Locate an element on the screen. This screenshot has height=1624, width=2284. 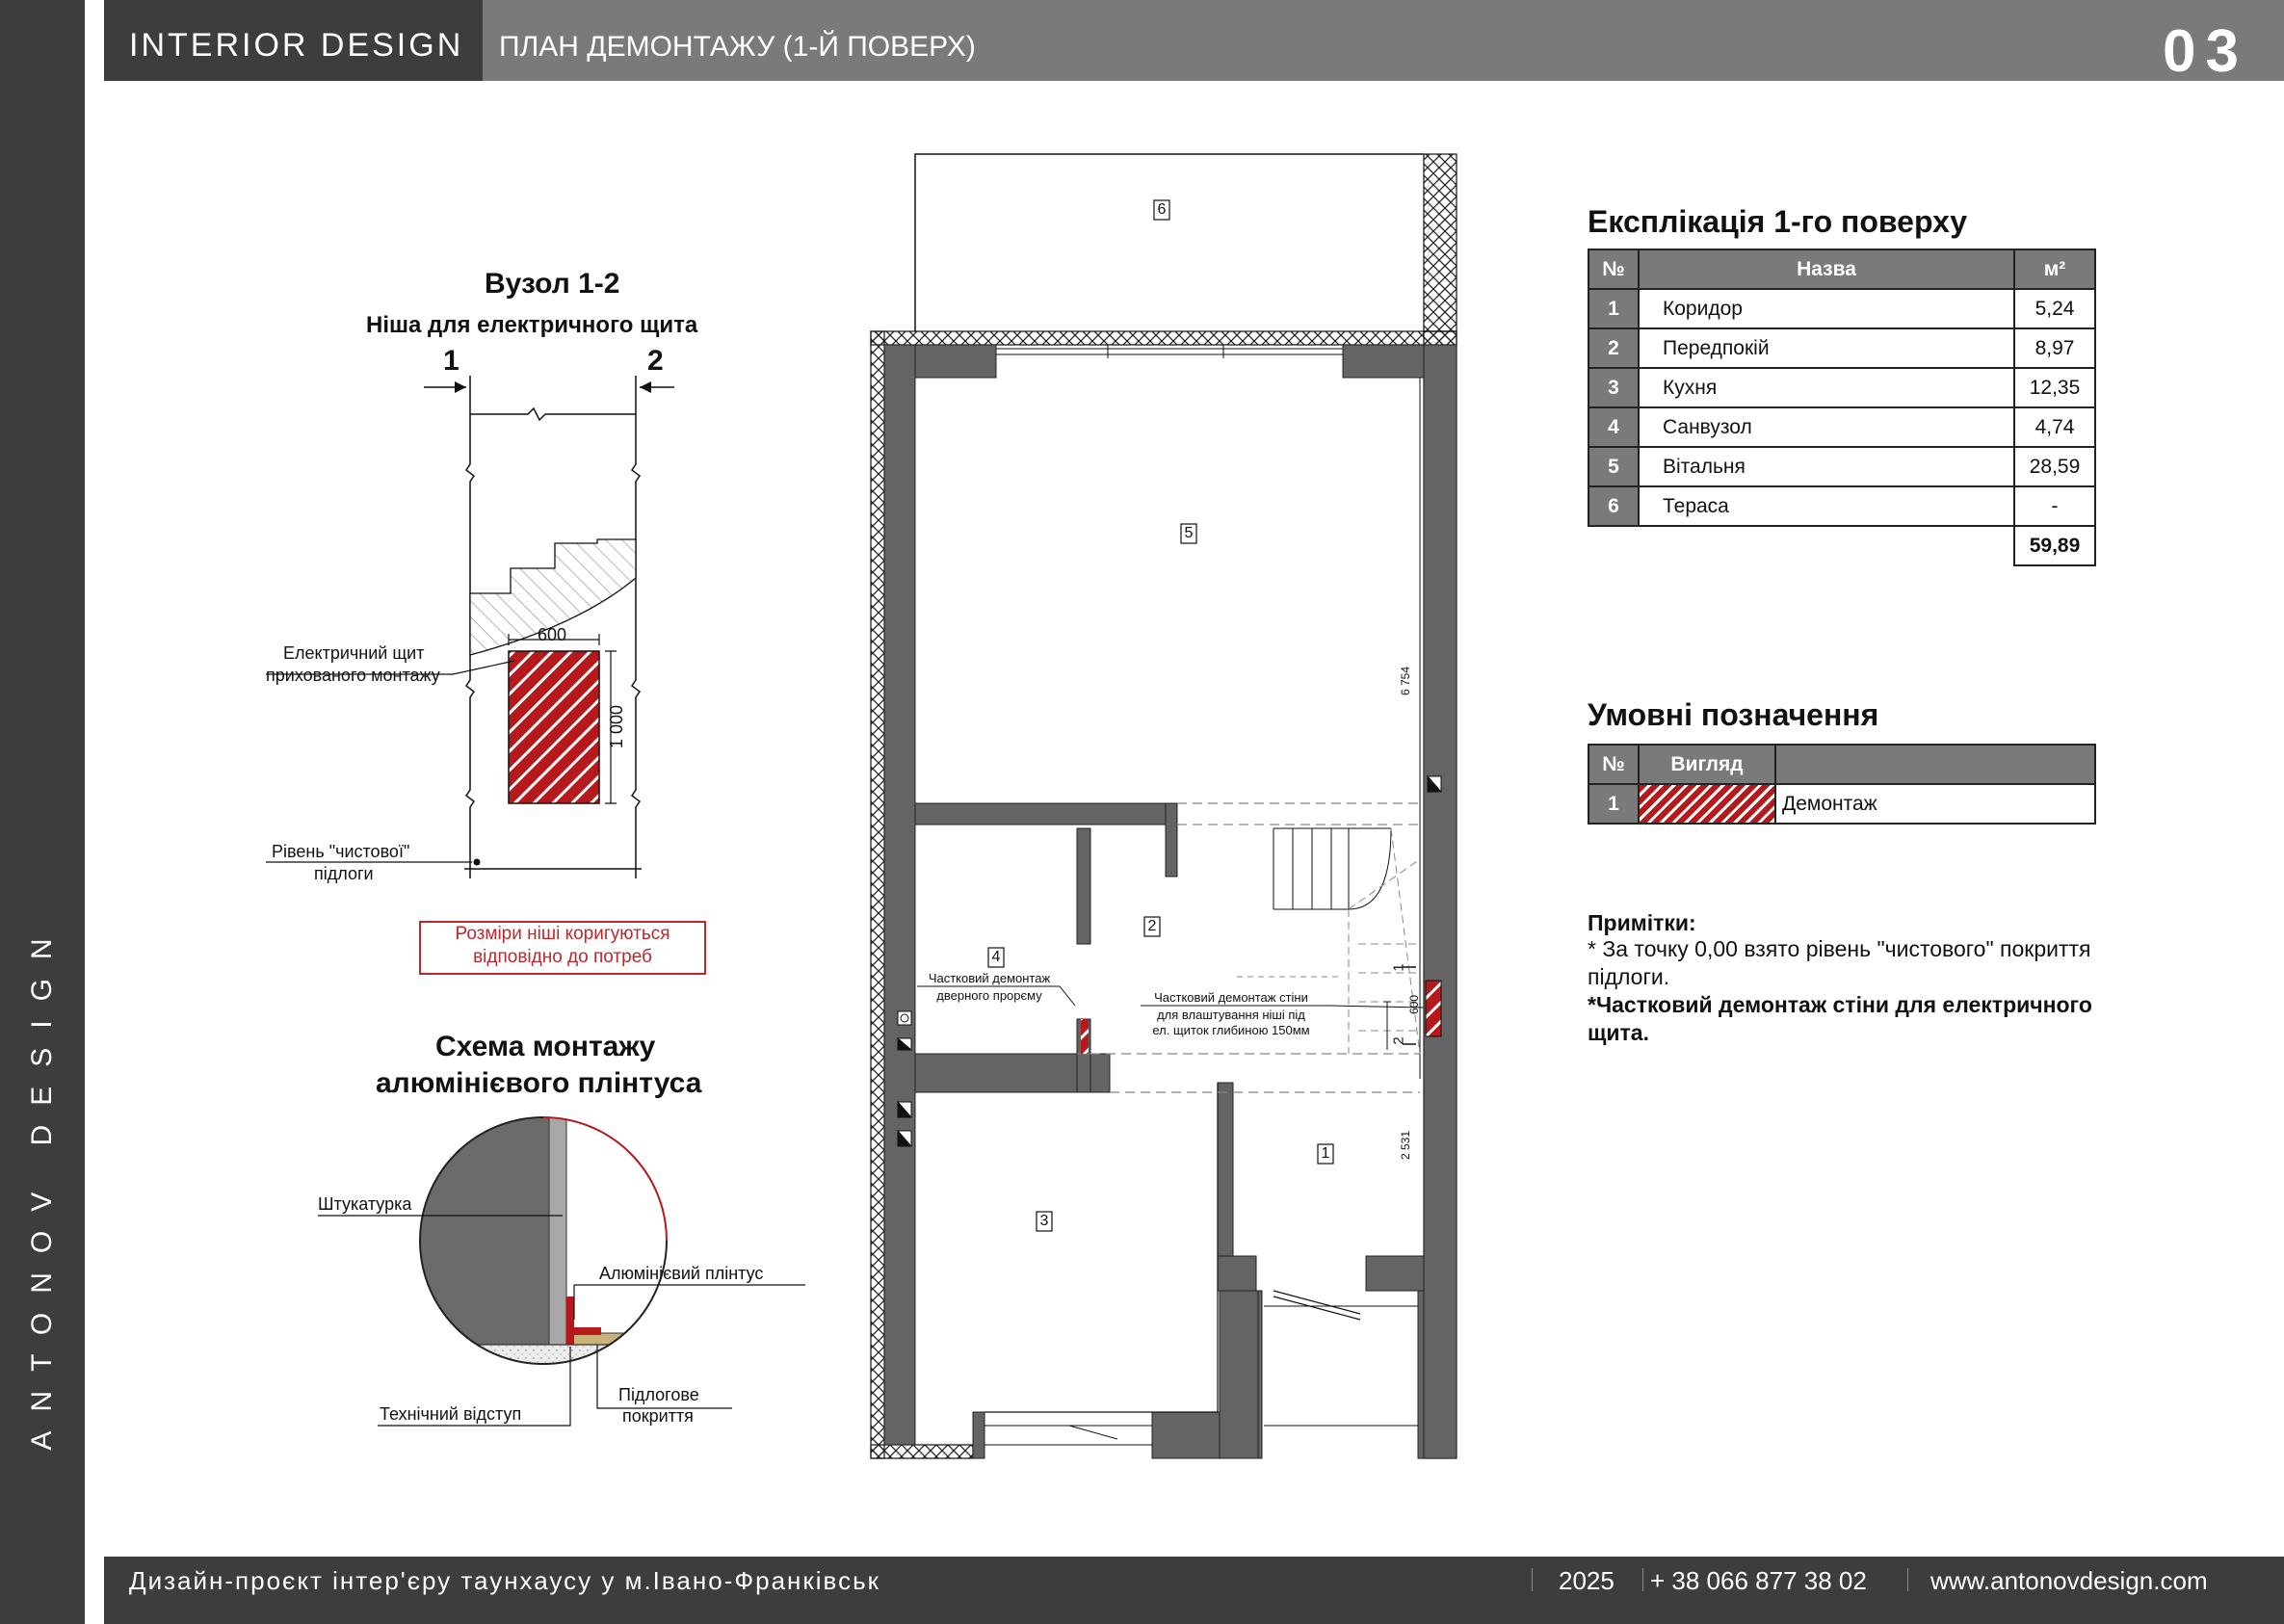
section-mark-2: 2 is located at coordinates (655, 361).